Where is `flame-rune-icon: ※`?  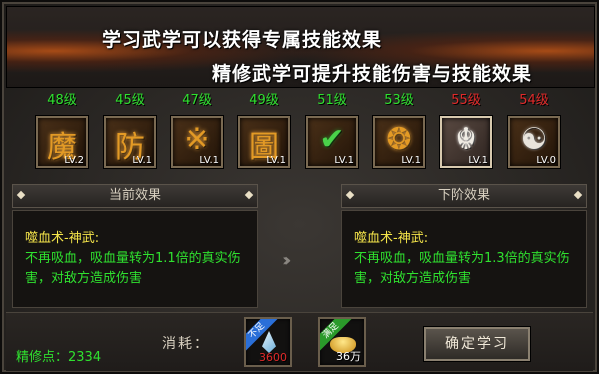
flame-rune-icon: ※ is located at coordinates (197, 139).